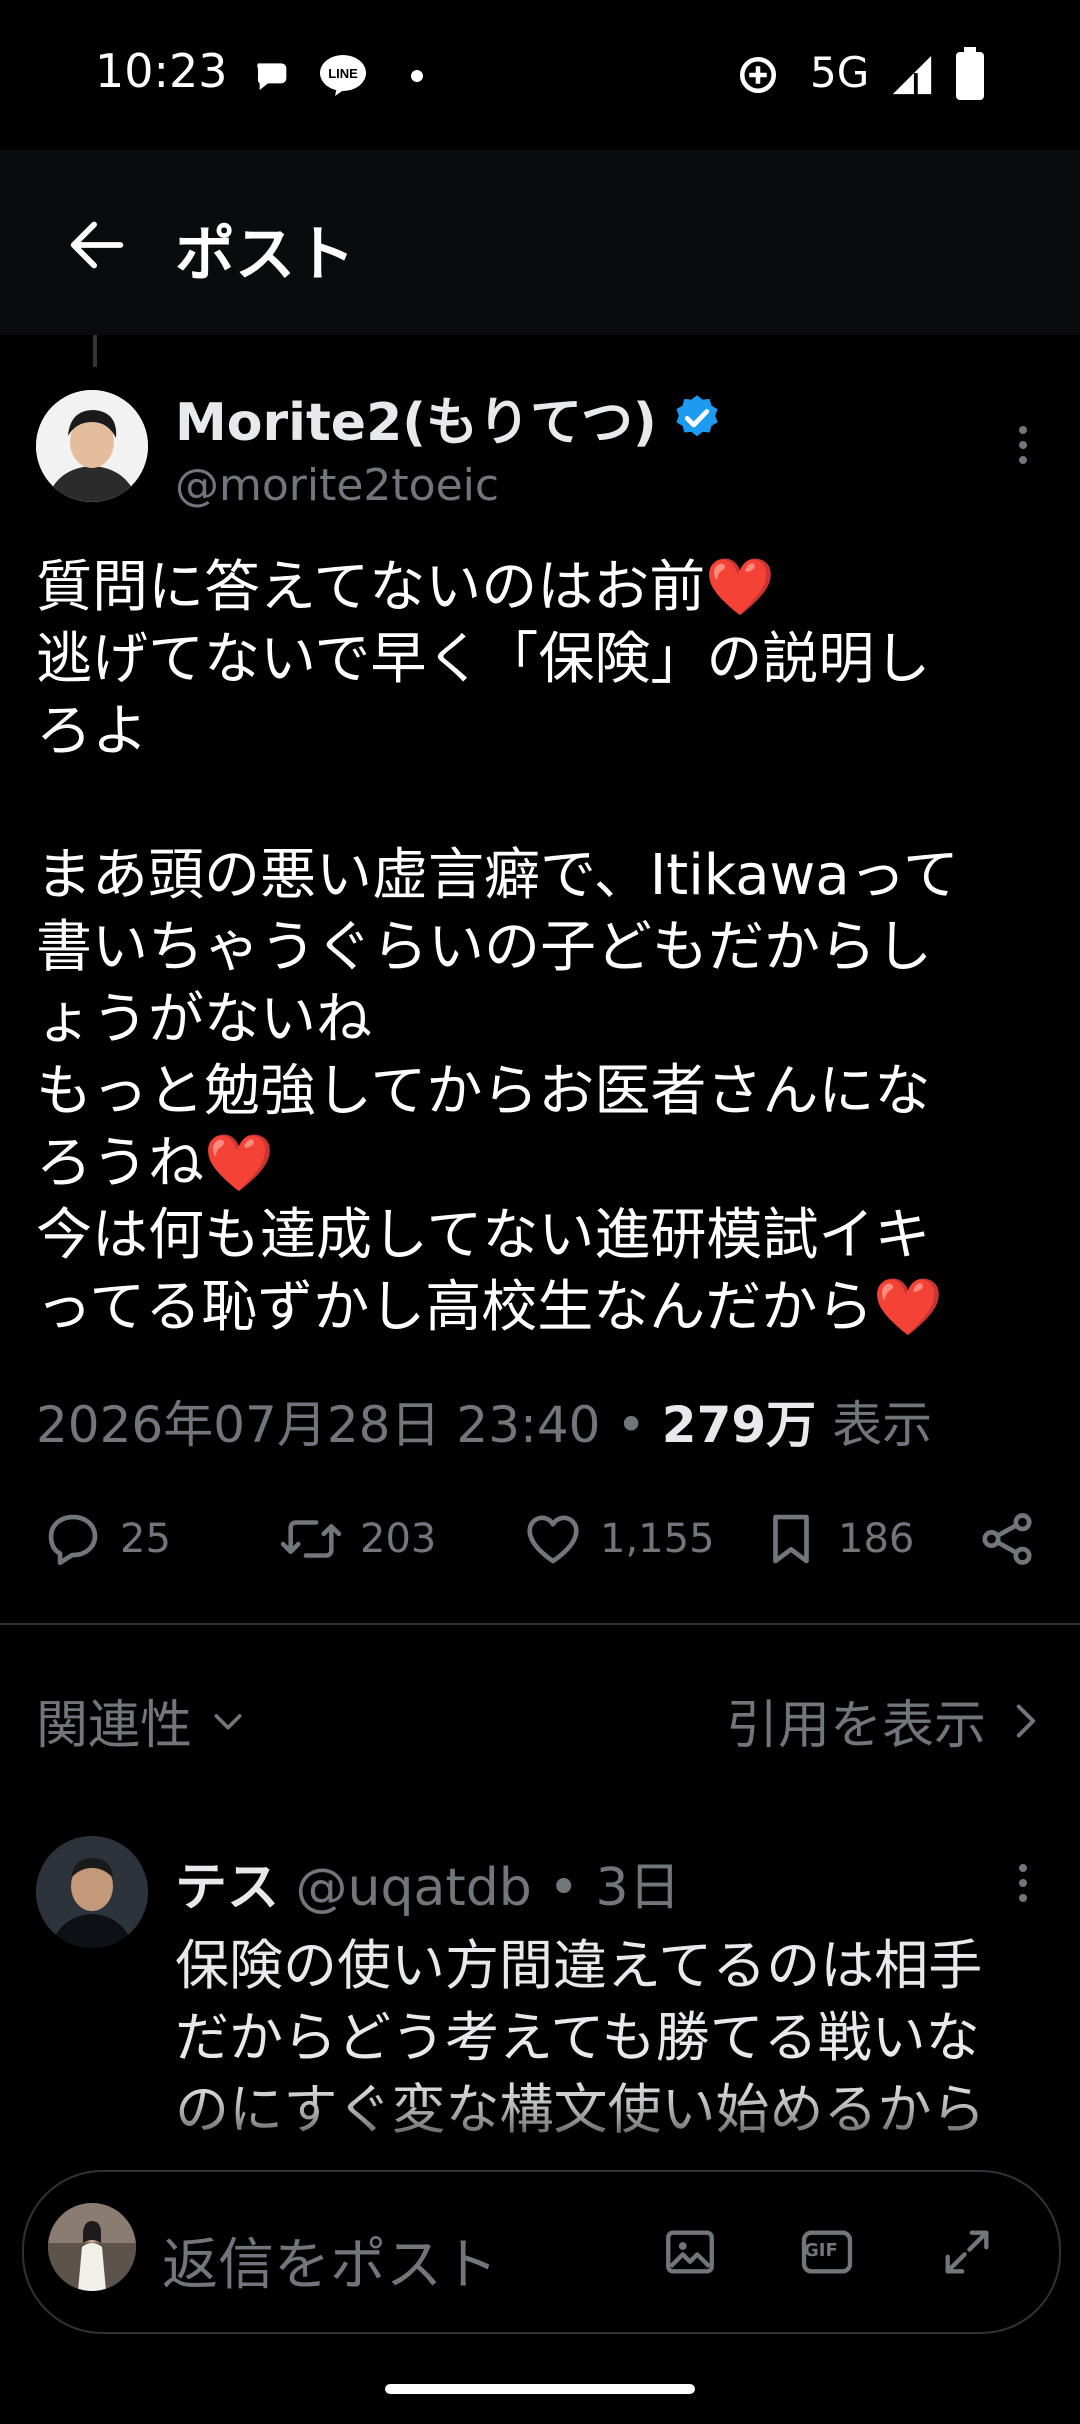  What do you see at coordinates (540, 75) in the screenshot?
I see `status-bar: 10:23 LINE 5G` at bounding box center [540, 75].